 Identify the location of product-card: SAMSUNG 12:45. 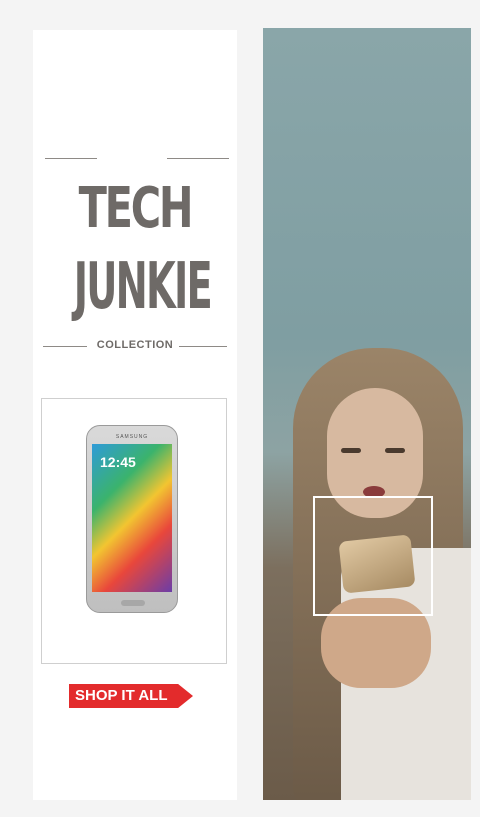
(134, 531).